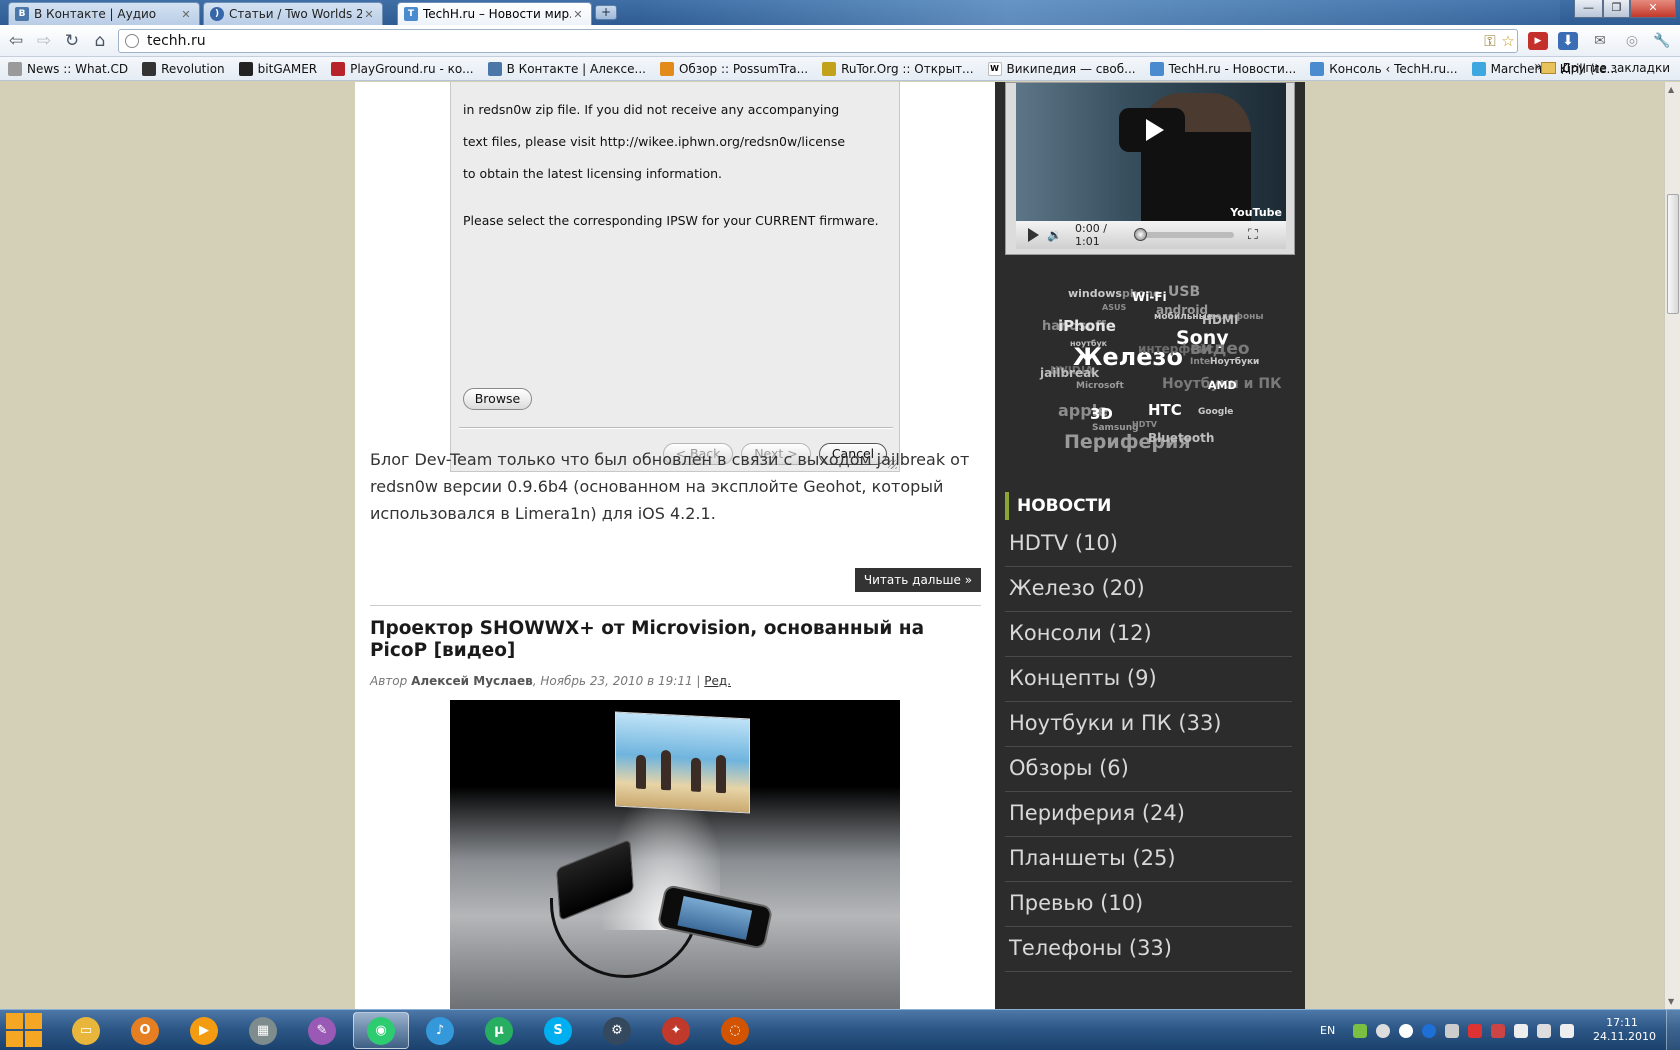 The width and height of the screenshot is (1680, 1050). What do you see at coordinates (1671, 89) in the screenshot?
I see `scroll-up-icon: ▲` at bounding box center [1671, 89].